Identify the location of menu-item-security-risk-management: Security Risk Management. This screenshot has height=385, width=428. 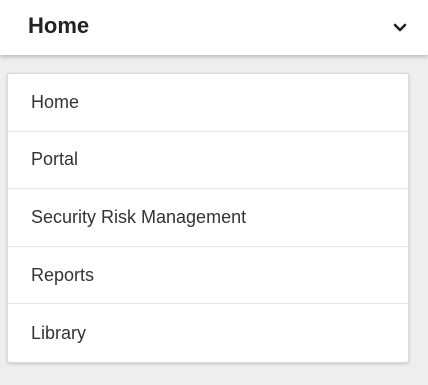
(208, 218).